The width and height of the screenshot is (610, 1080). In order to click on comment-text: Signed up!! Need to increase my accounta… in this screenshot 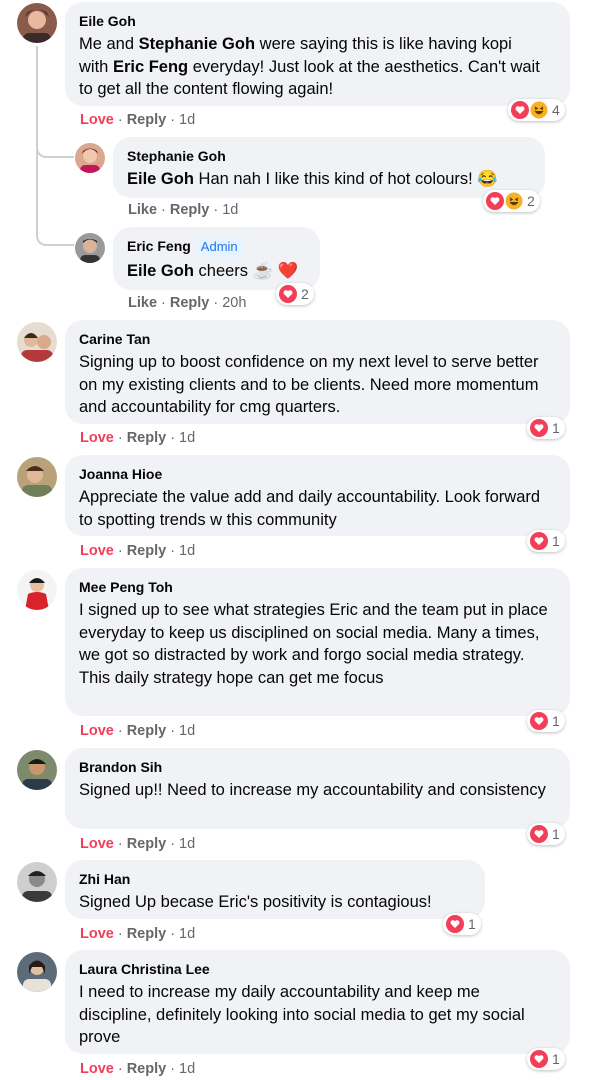, I will do `click(312, 790)`.